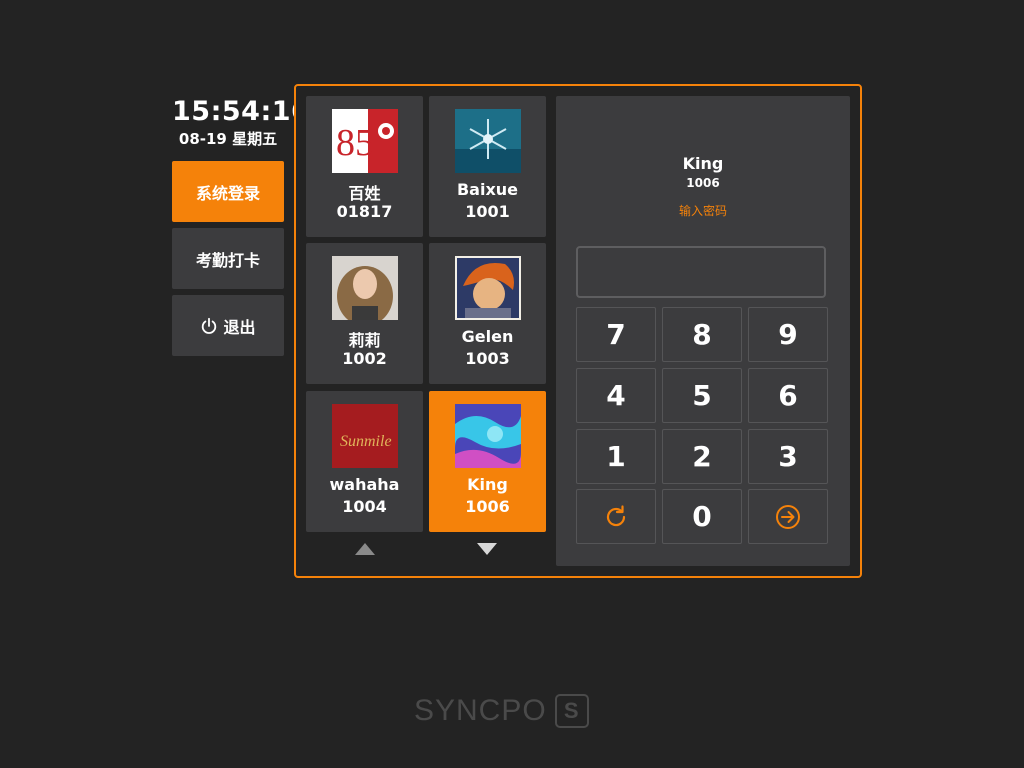 The width and height of the screenshot is (1024, 768). I want to click on page-down-arrow-icon, so click(487, 549).